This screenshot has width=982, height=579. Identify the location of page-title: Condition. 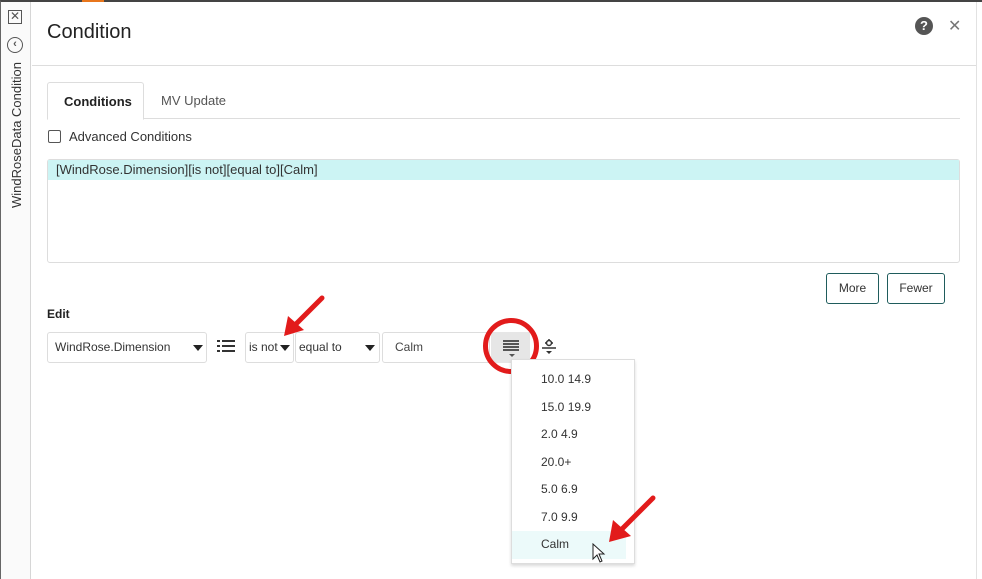
(89, 32).